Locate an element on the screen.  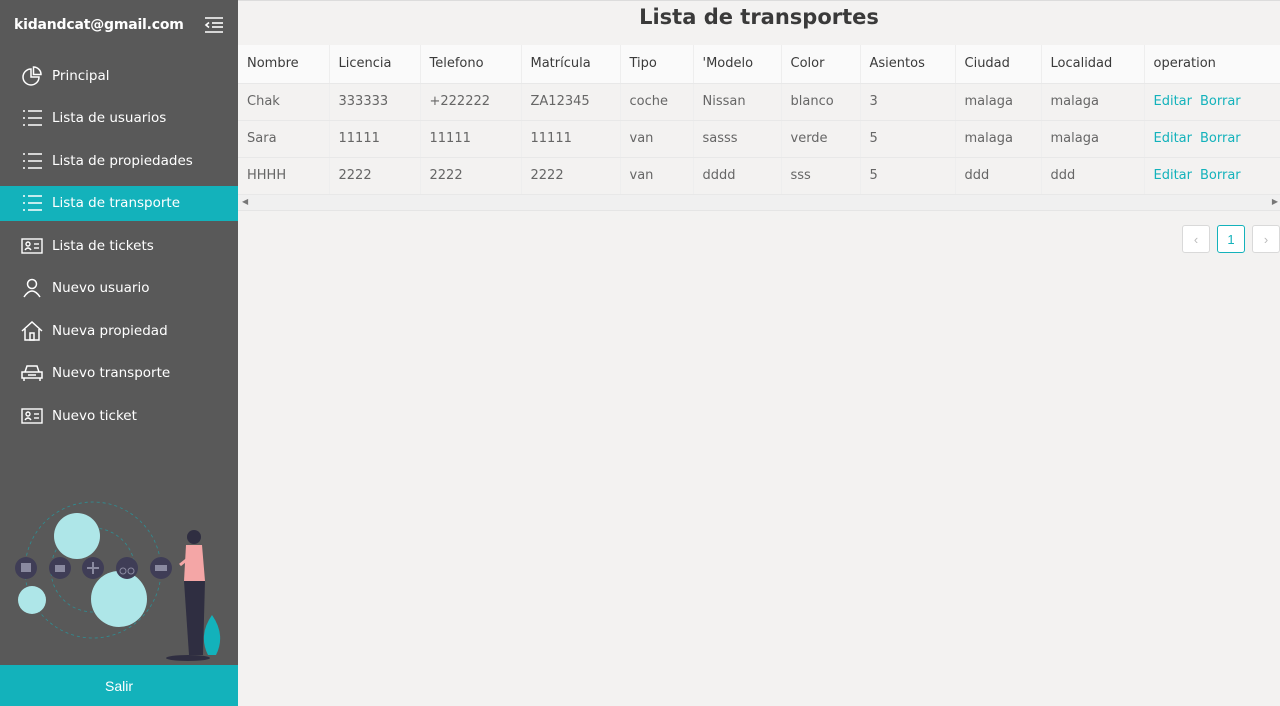
scroll-right-icon: ▶ is located at coordinates (1275, 201).